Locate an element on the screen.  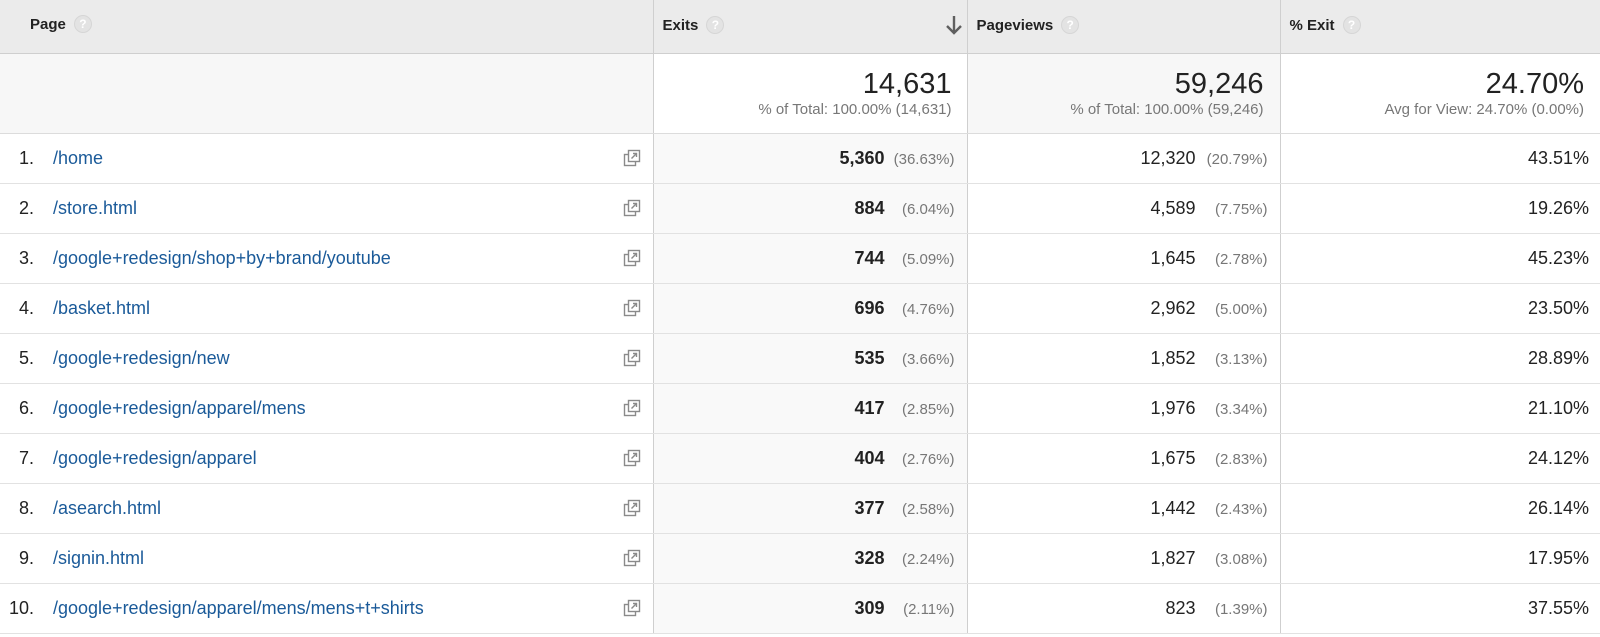
exit-pct-cell: 43.51% is located at coordinates (1439, 158).